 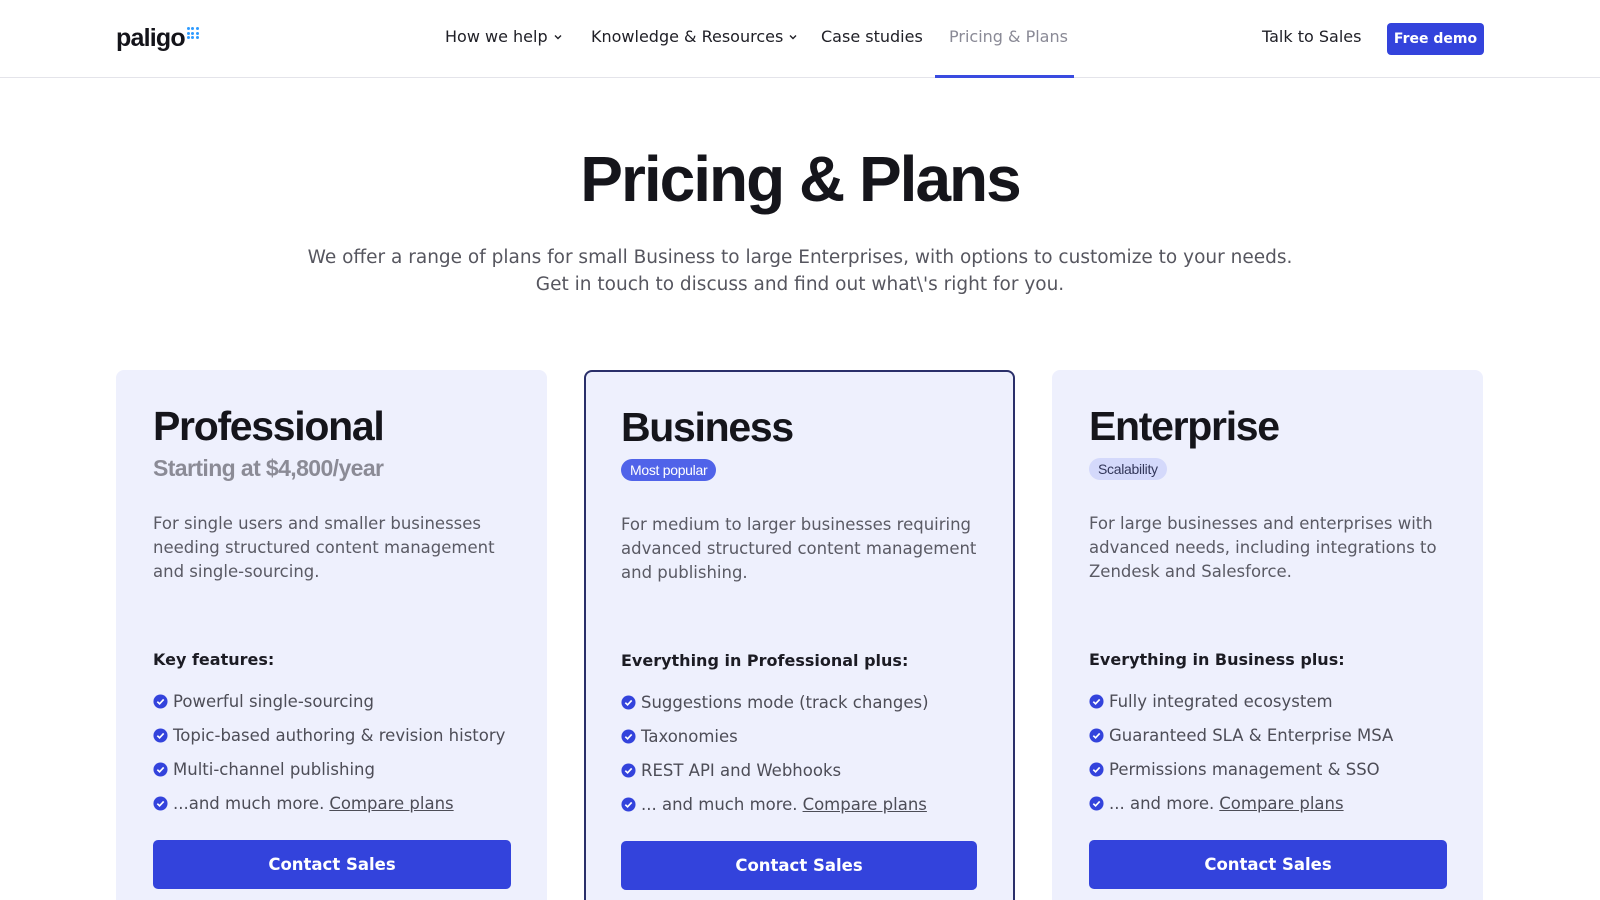 I want to click on scalability-badge: Scalability, so click(x=1128, y=469).